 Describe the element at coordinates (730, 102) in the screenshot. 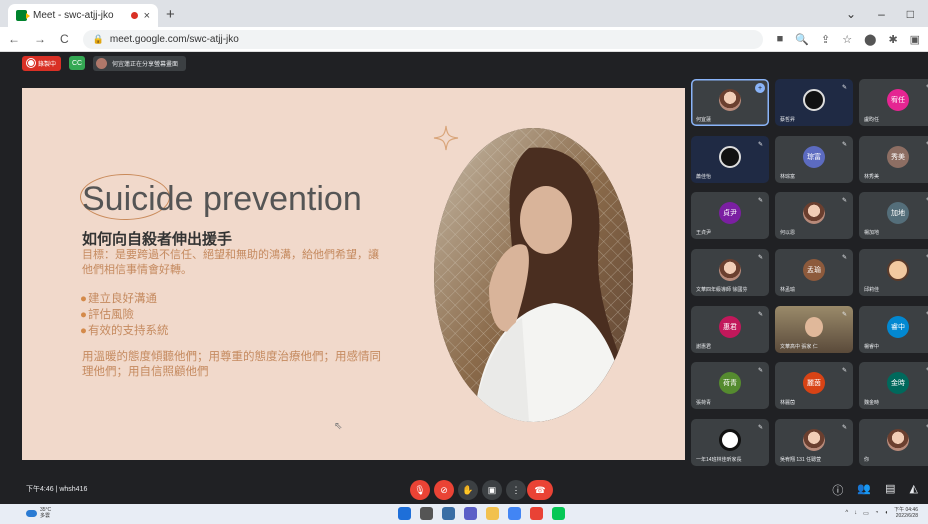

I see `participant-tile: + 何宜蓮` at that location.